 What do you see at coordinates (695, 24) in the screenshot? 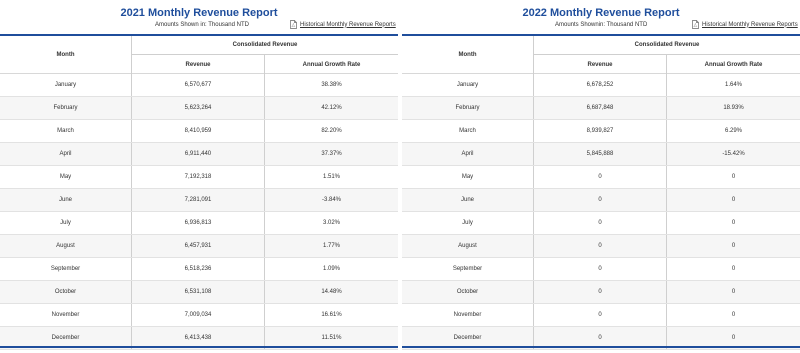
I see `pdf-file-icon` at bounding box center [695, 24].